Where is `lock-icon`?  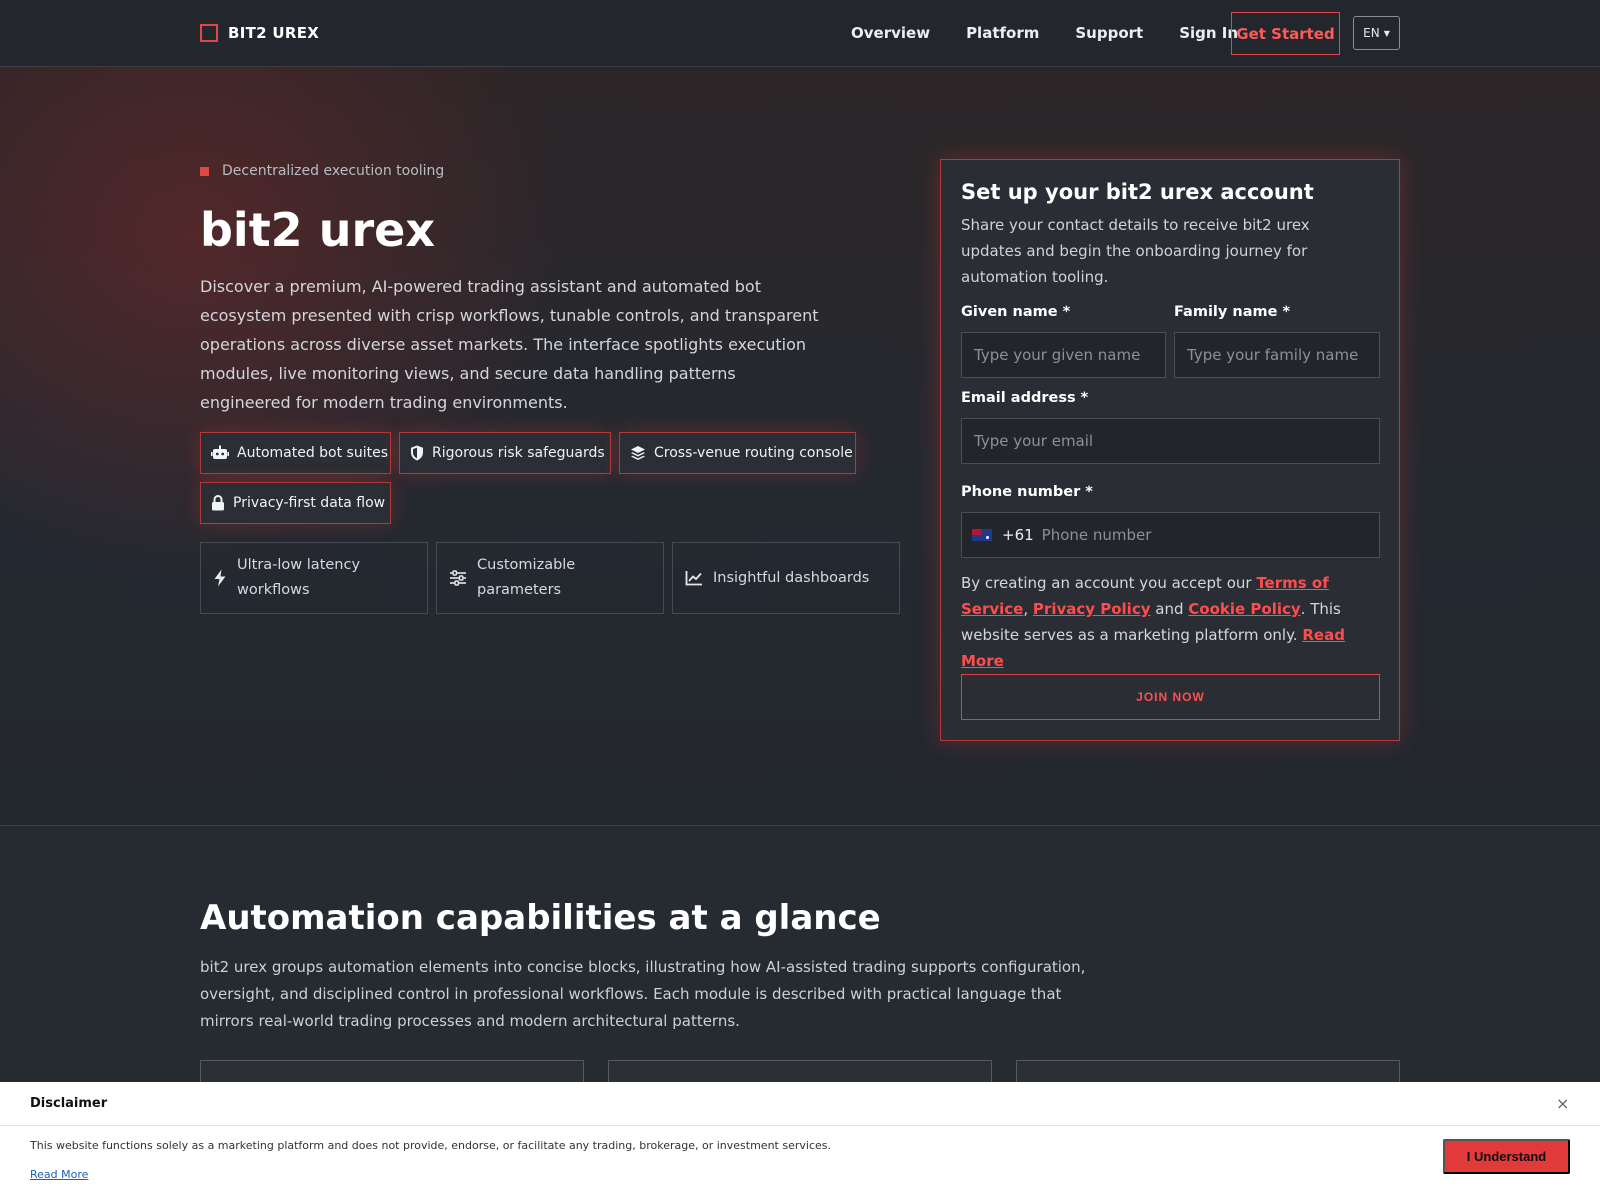 lock-icon is located at coordinates (218, 503).